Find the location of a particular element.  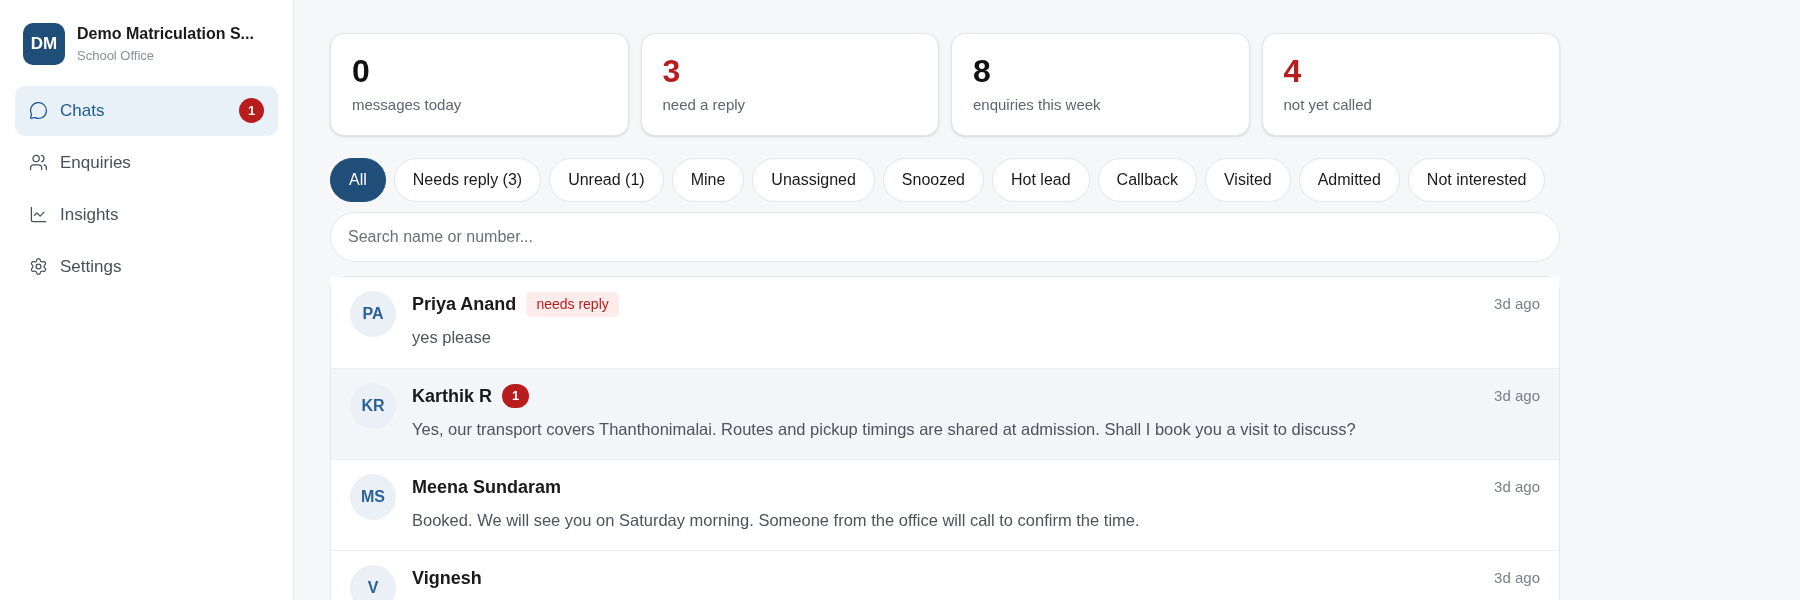

stat-value: 4 is located at coordinates (1293, 71).